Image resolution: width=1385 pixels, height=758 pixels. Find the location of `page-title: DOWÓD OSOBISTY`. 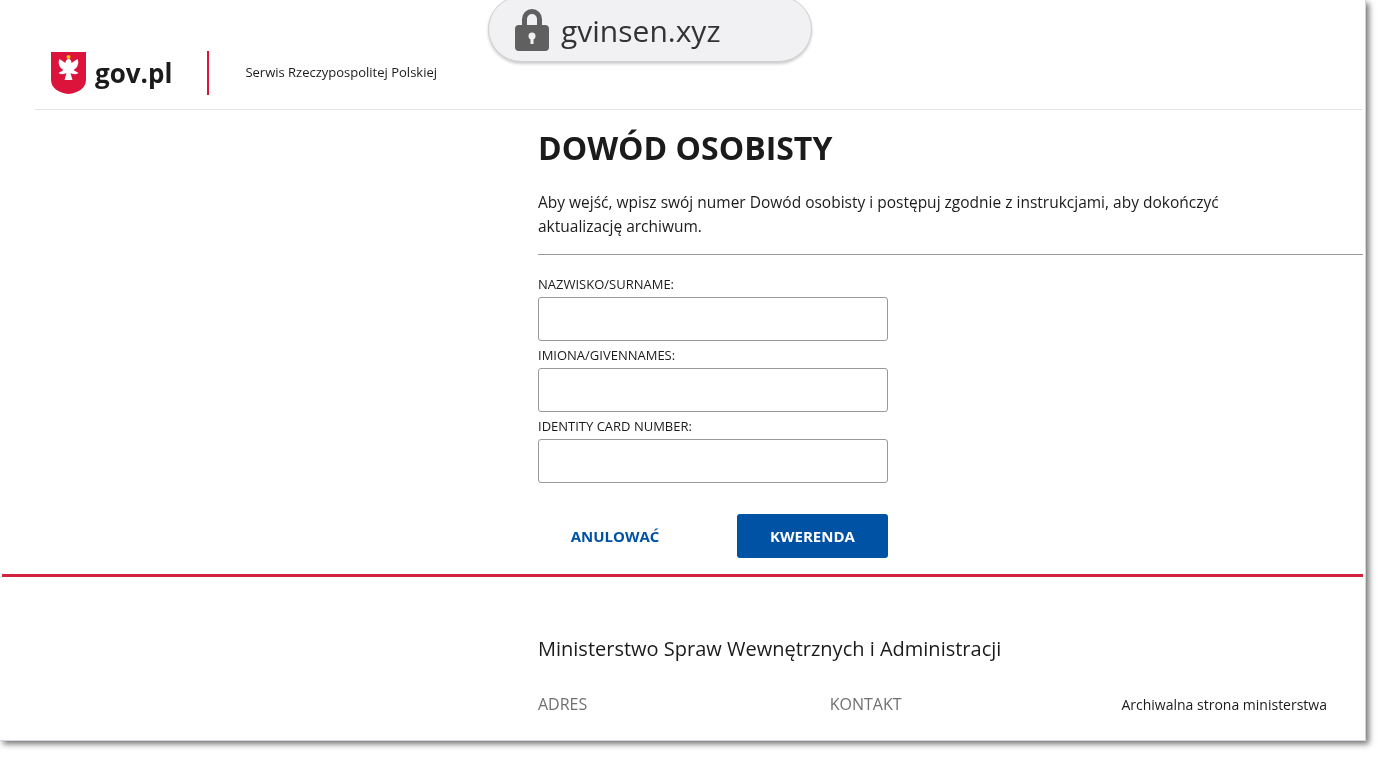

page-title: DOWÓD OSOBISTY is located at coordinates (686, 148).